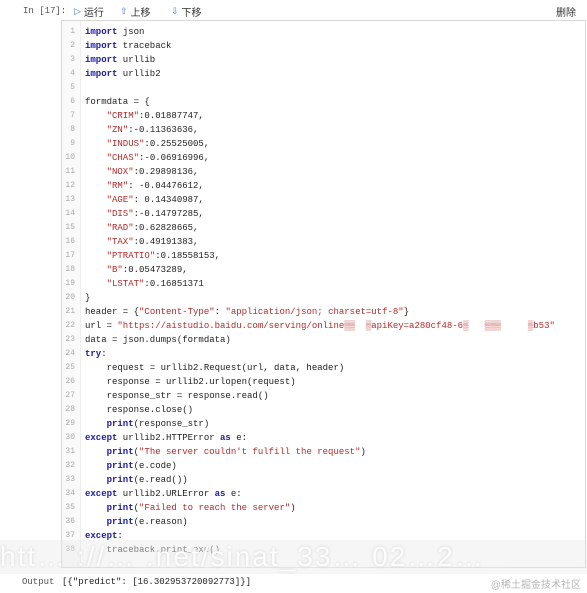 The image size is (587, 593). I want to click on code-text: "CRIM":0.01887747,, so click(155, 116).